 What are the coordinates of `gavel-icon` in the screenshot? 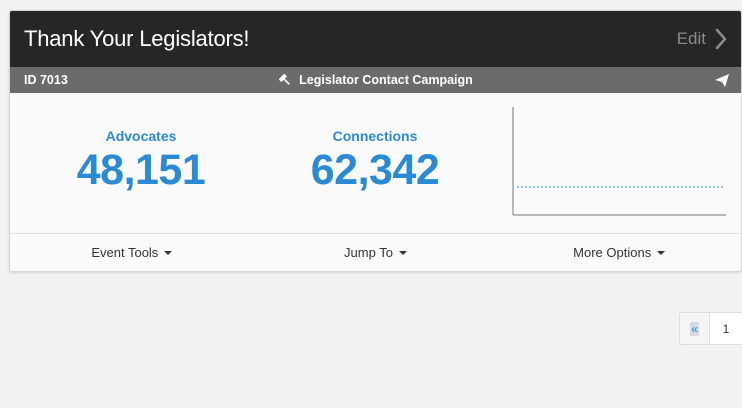 It's located at (284, 79).